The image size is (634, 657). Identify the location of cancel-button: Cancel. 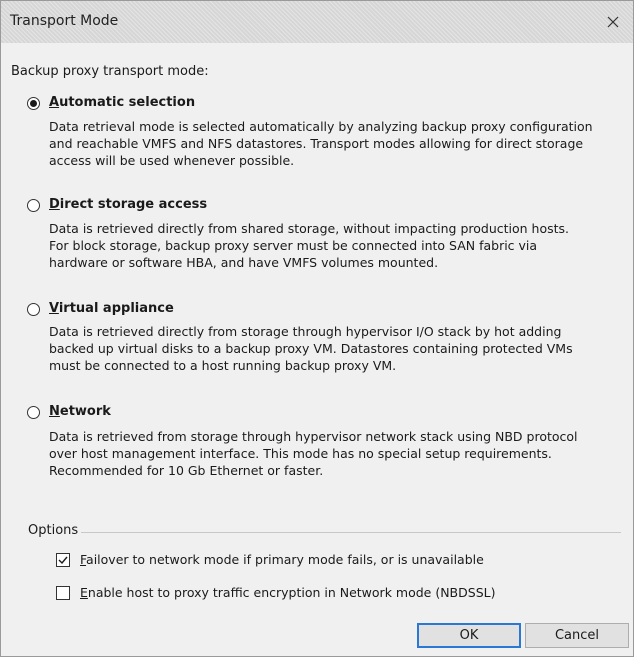
(577, 635).